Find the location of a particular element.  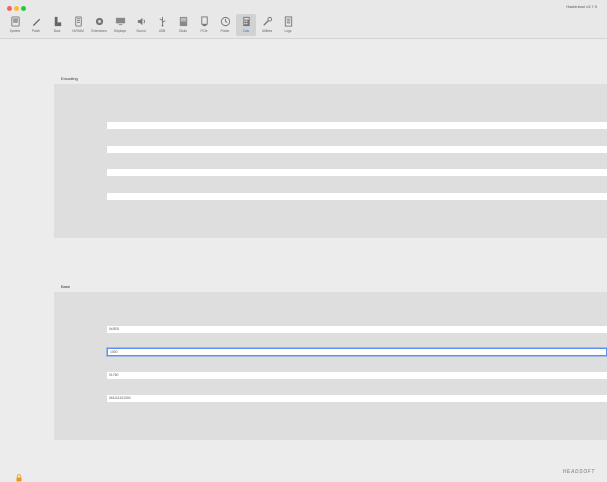

tab-label: Logs is located at coordinates (288, 31).